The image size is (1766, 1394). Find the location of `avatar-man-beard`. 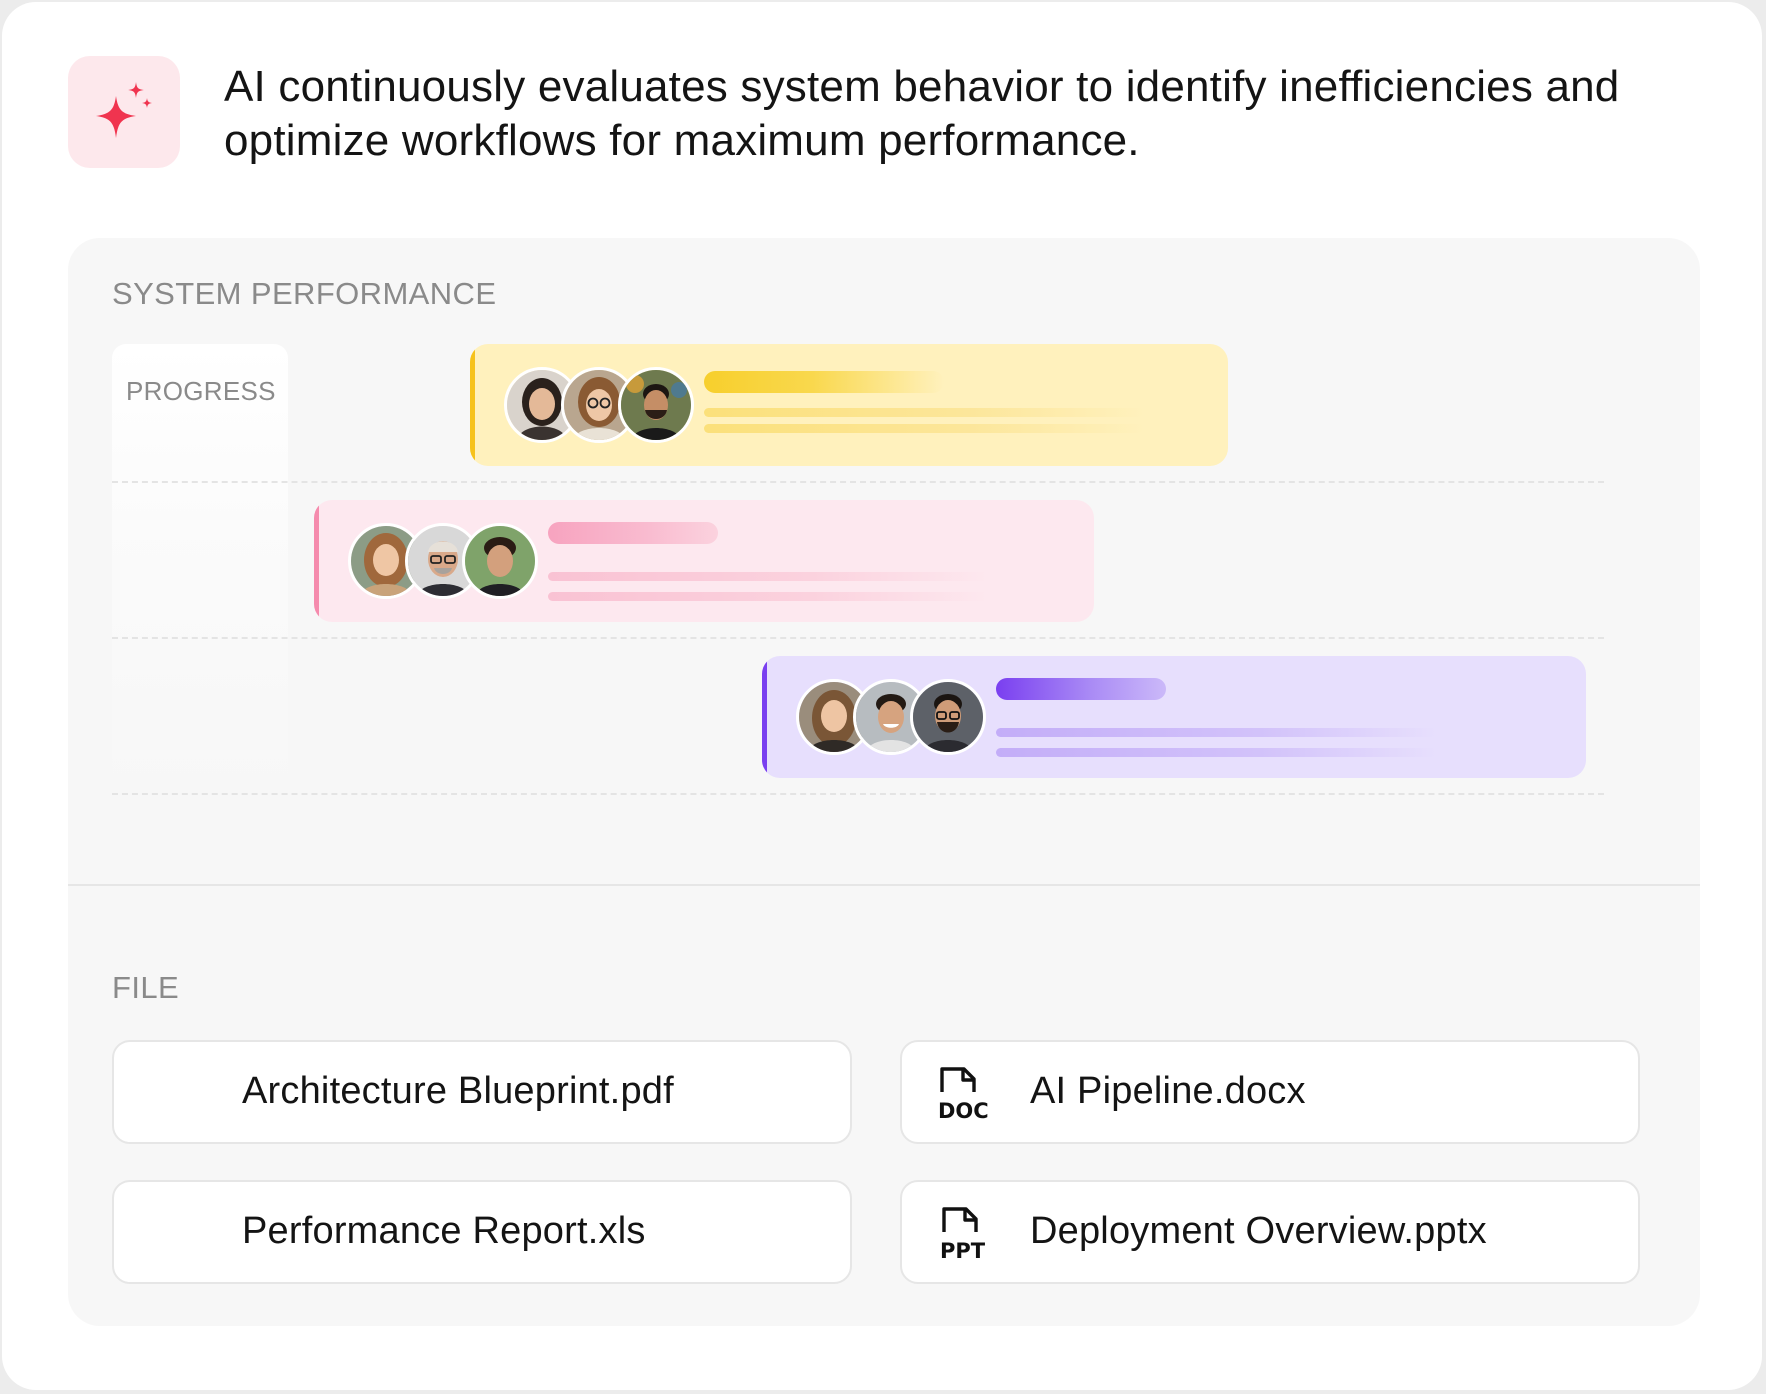

avatar-man-beard is located at coordinates (656, 405).